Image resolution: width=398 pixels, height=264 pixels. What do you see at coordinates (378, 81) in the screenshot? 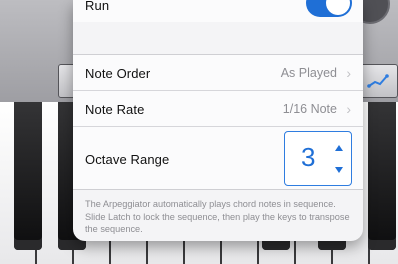
I see `arpeggiator-icon` at bounding box center [378, 81].